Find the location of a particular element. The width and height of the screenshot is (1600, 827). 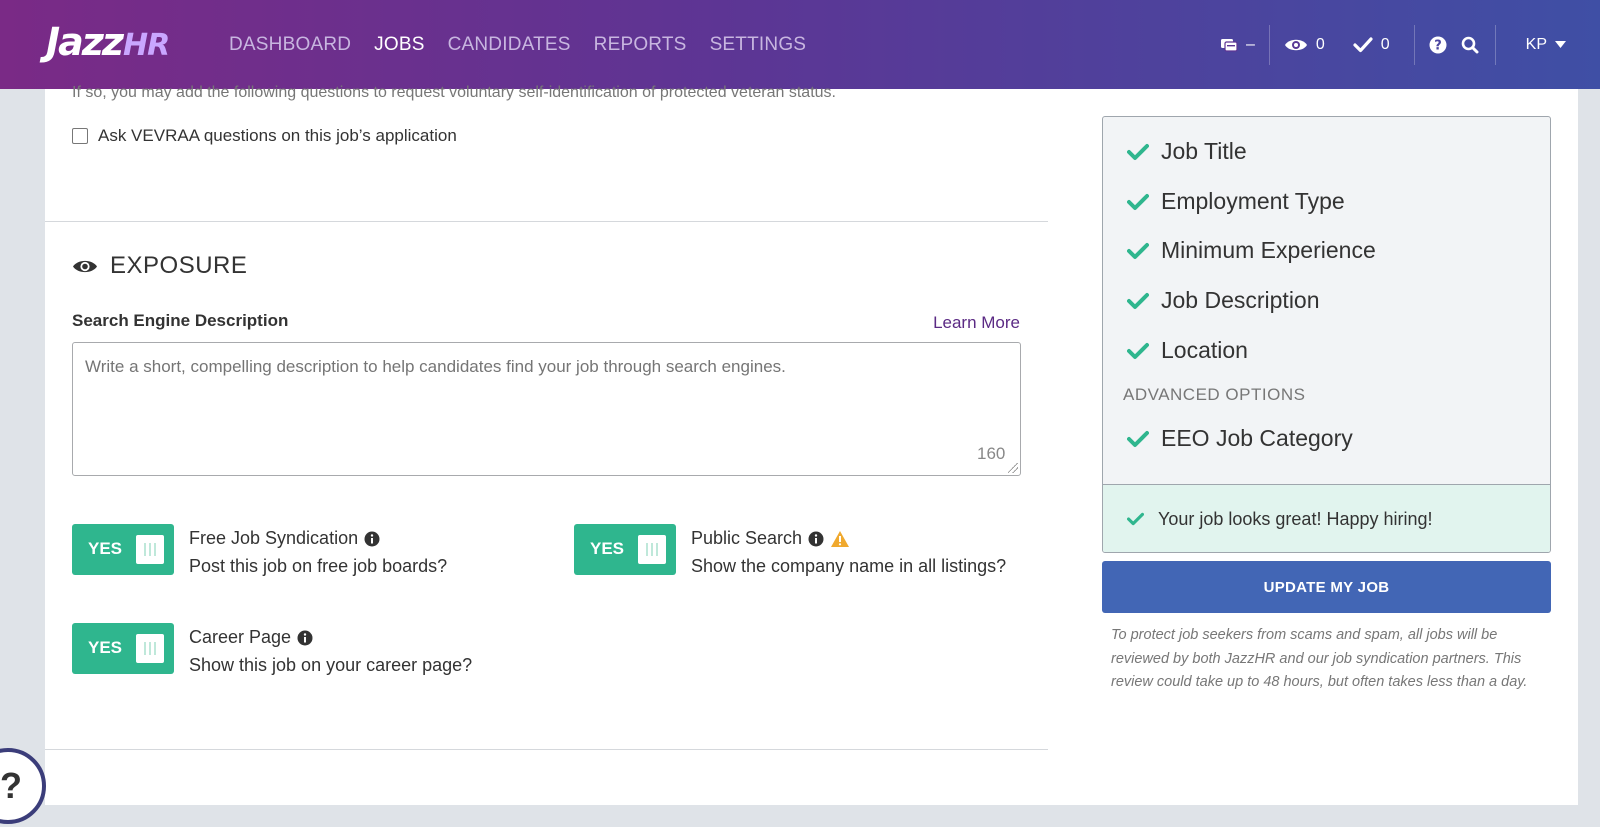

exposure-title: EXPOSURE is located at coordinates (179, 265).